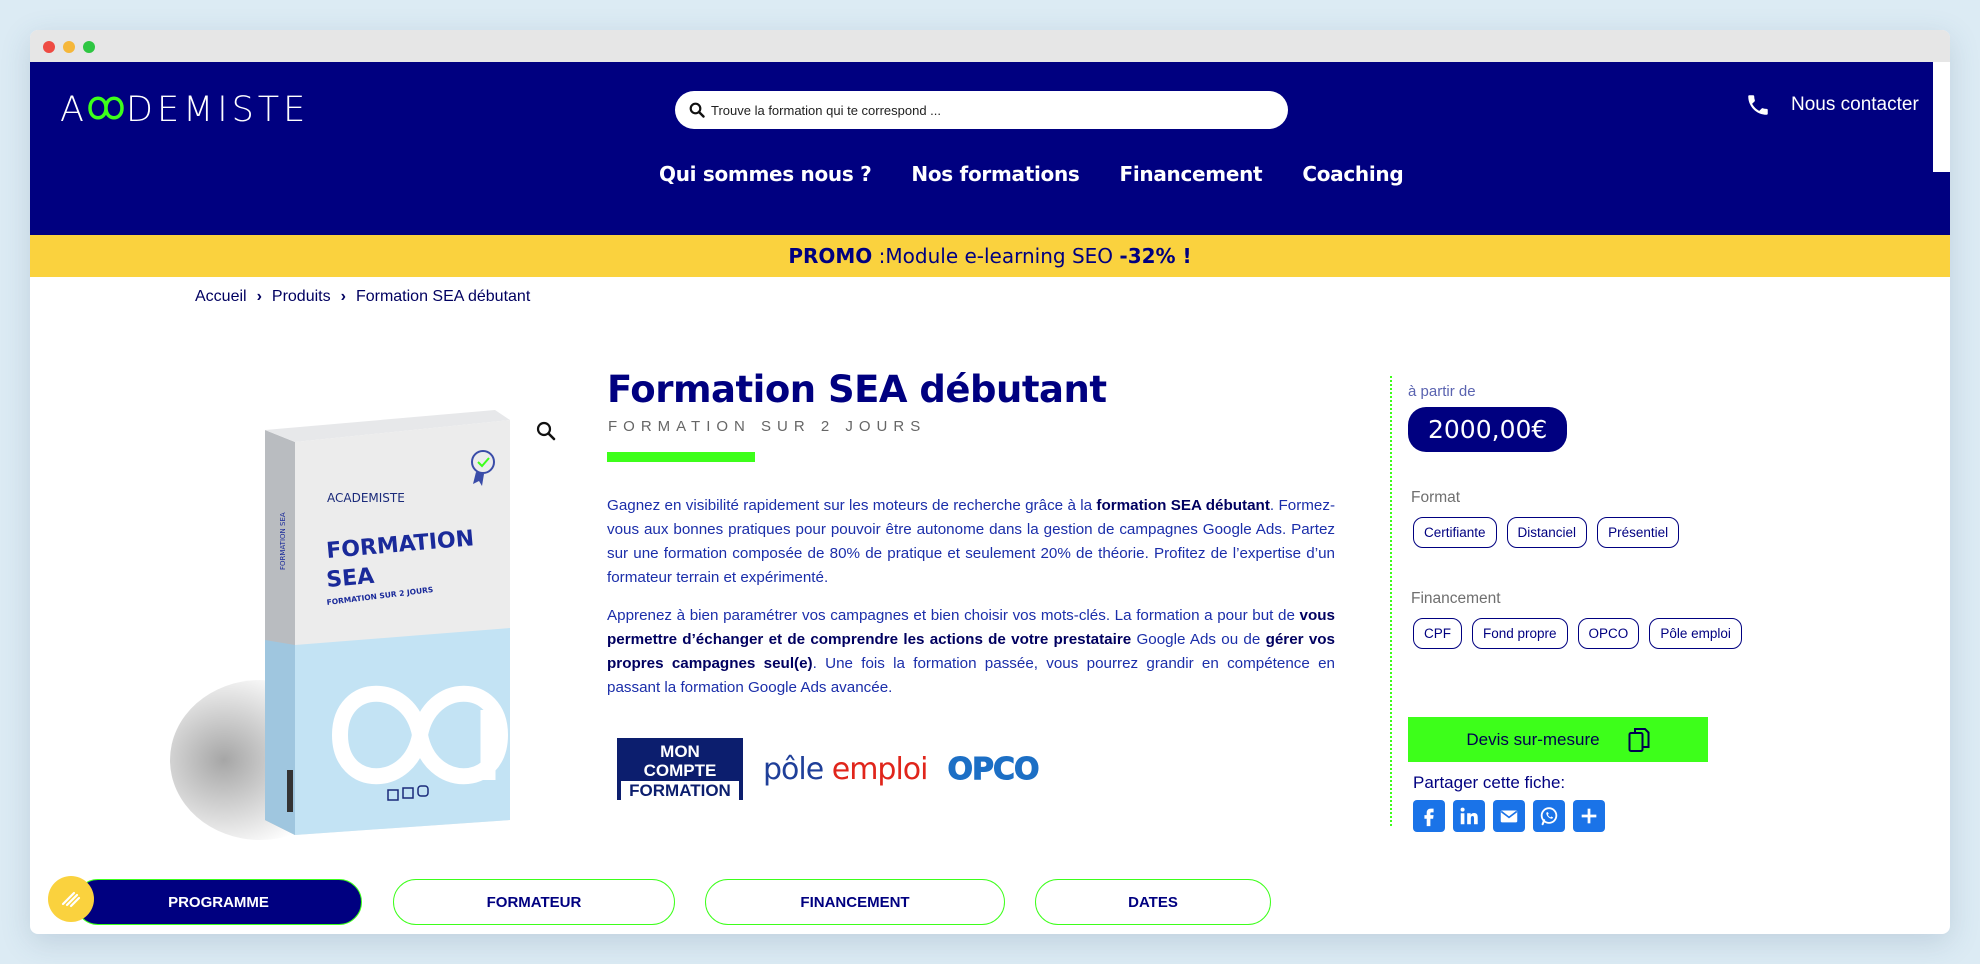 Image resolution: width=1980 pixels, height=964 pixels. I want to click on mcf-line: MON, so click(680, 751).